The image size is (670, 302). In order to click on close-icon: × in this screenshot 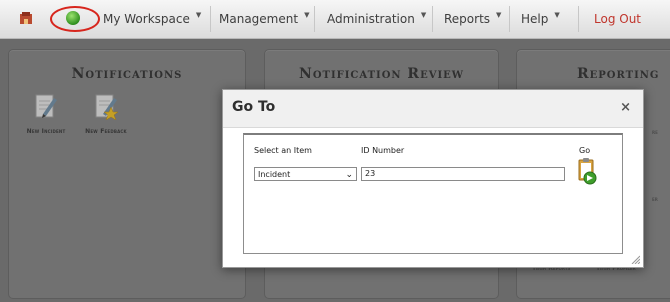, I will do `click(625, 107)`.